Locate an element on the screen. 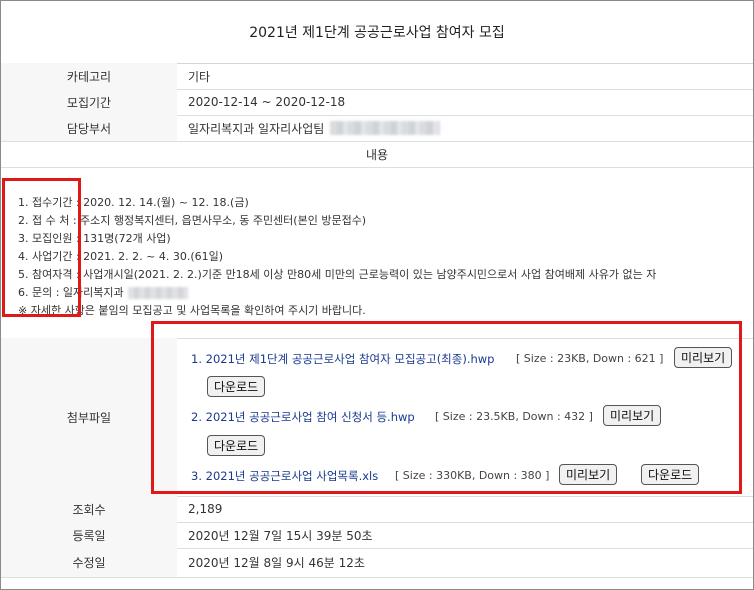 The width and height of the screenshot is (754, 590). period-label: 모집기간 is located at coordinates (89, 102).